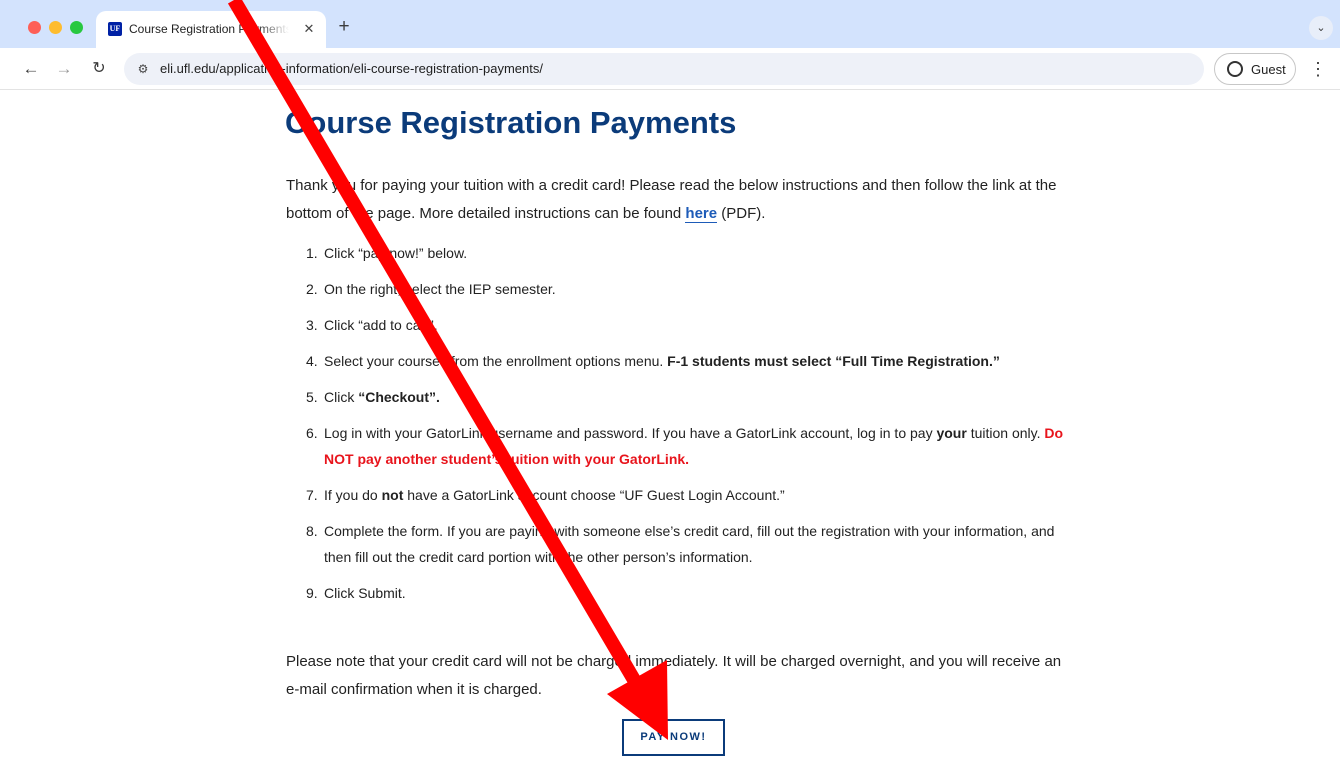  Describe the element at coordinates (685, 253) in the screenshot. I see `list-item: 1. Click “pay now!” below.` at that location.